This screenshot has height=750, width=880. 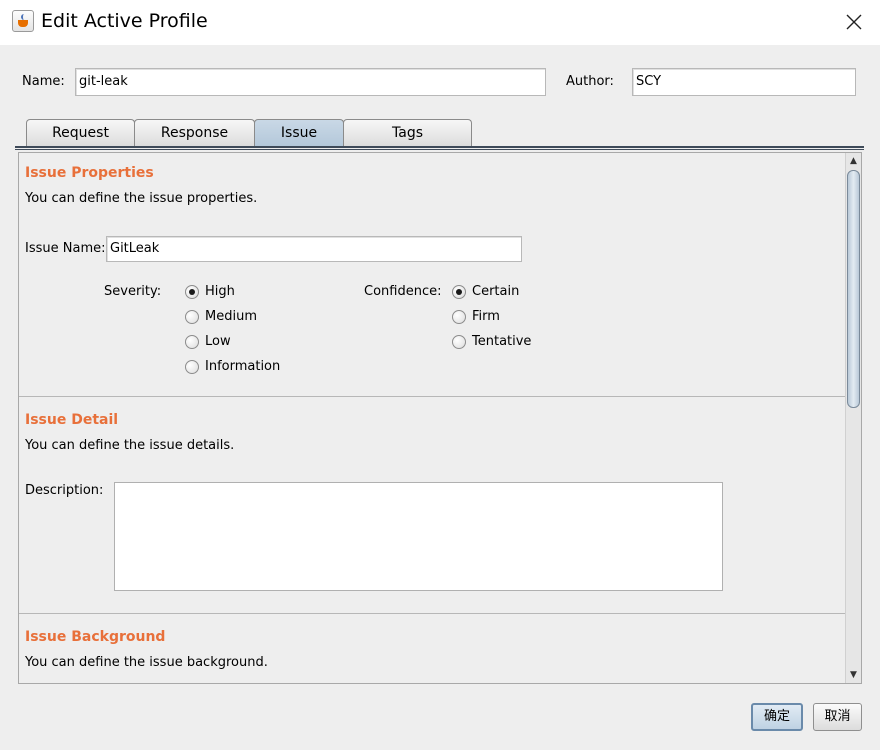 What do you see at coordinates (403, 291) in the screenshot?
I see `confidence-label: Confidence:` at bounding box center [403, 291].